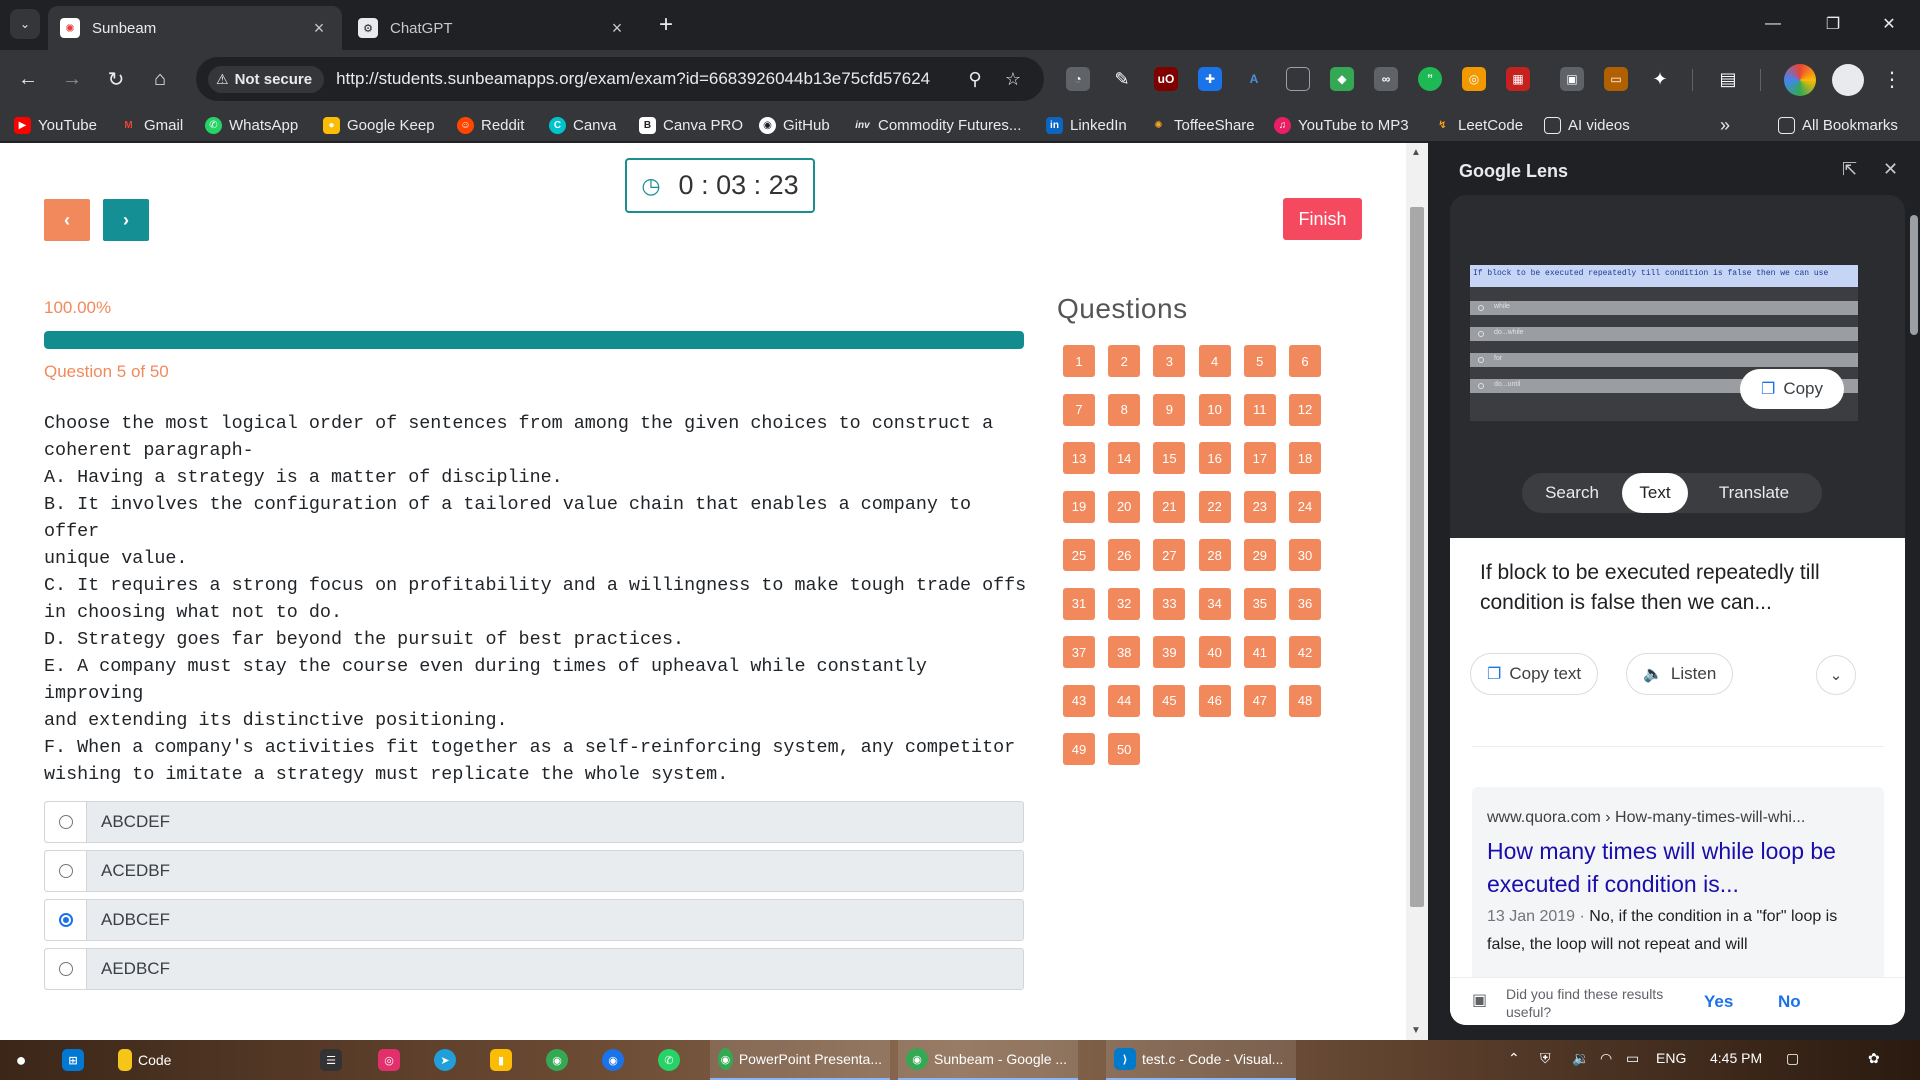  What do you see at coordinates (1430, 79) in the screenshot?
I see `extension-chat-icon: ”` at bounding box center [1430, 79].